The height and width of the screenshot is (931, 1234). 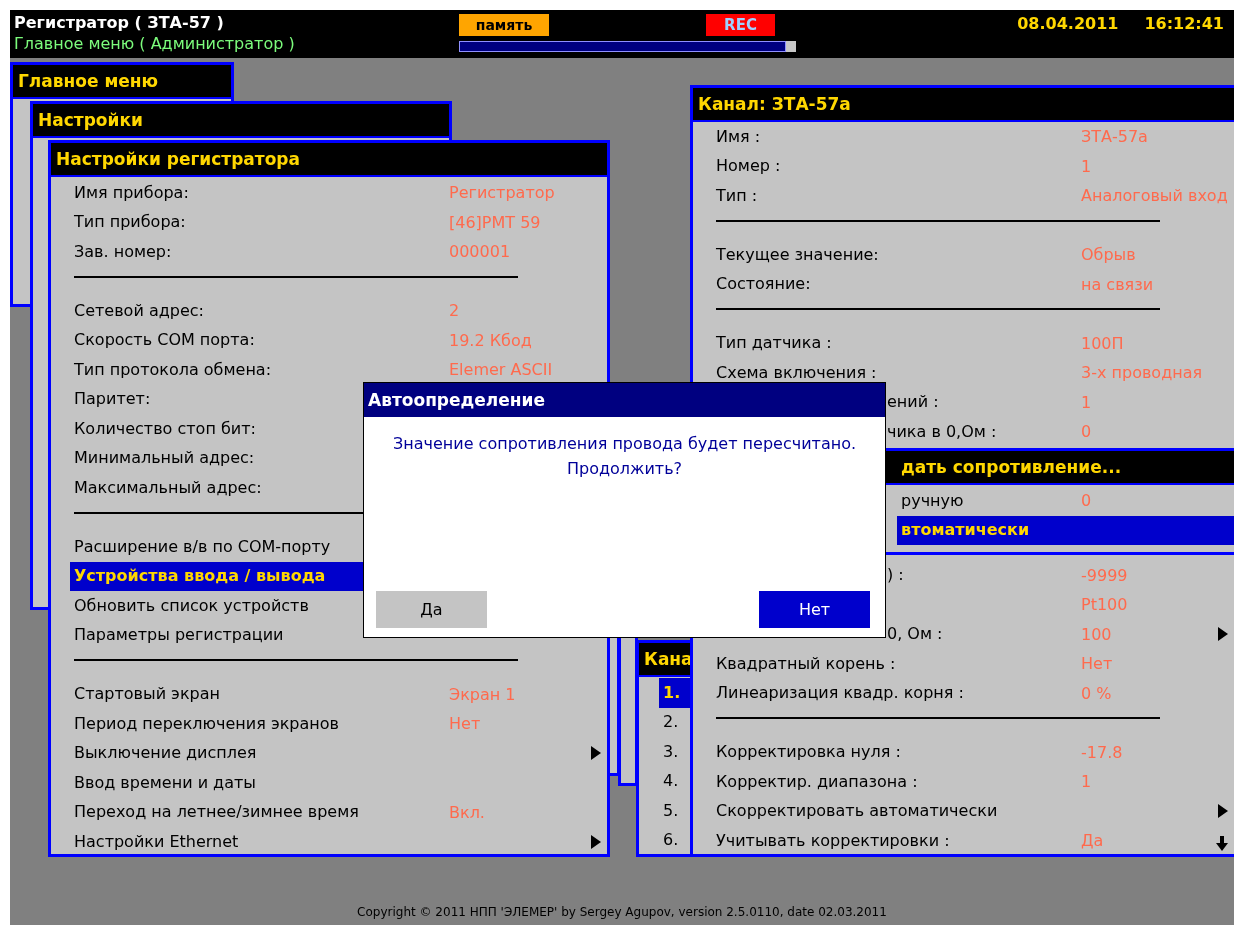 What do you see at coordinates (814, 609) in the screenshot?
I see `dialog-button: Нет` at bounding box center [814, 609].